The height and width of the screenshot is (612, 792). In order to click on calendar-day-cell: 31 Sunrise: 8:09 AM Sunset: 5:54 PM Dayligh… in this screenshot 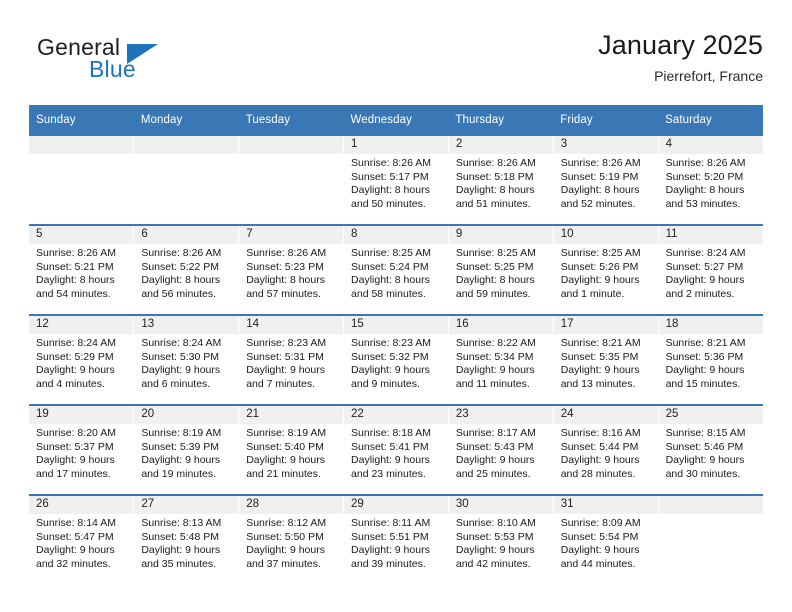, I will do `click(605, 539)`.